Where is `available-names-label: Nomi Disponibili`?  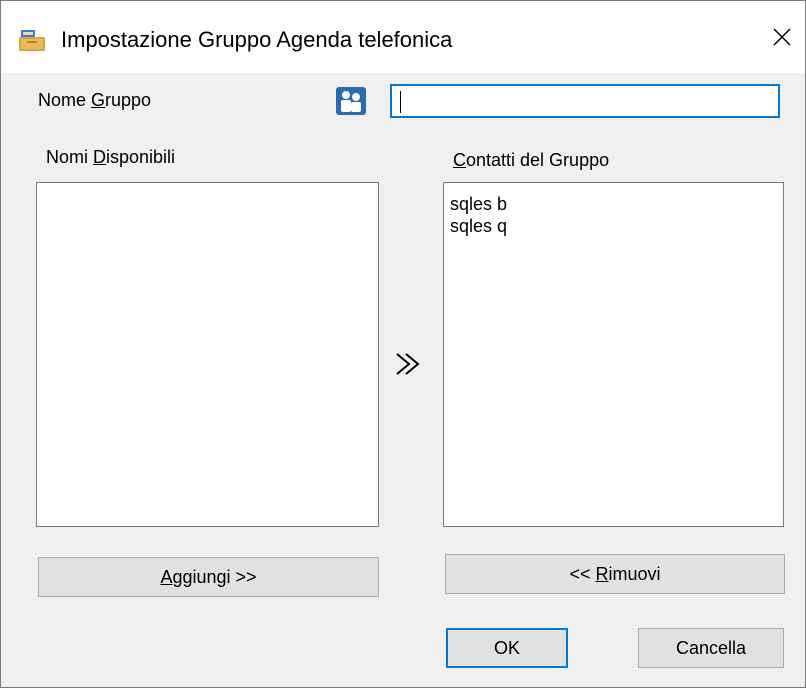 available-names-label: Nomi Disponibili is located at coordinates (110, 157).